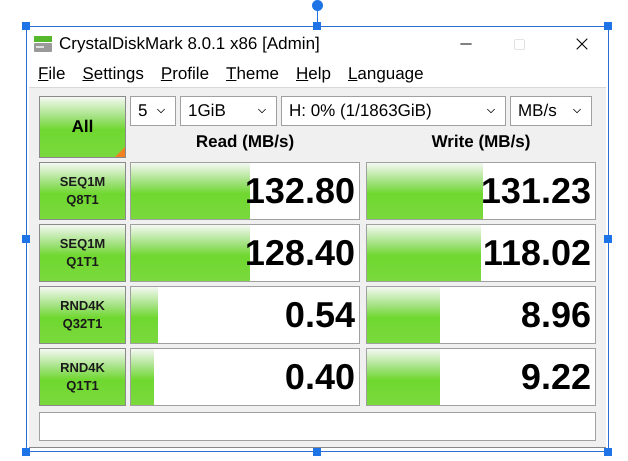 The height and width of the screenshot is (461, 628). What do you see at coordinates (536, 253) in the screenshot?
I see `speed-value: 118.02` at bounding box center [536, 253].